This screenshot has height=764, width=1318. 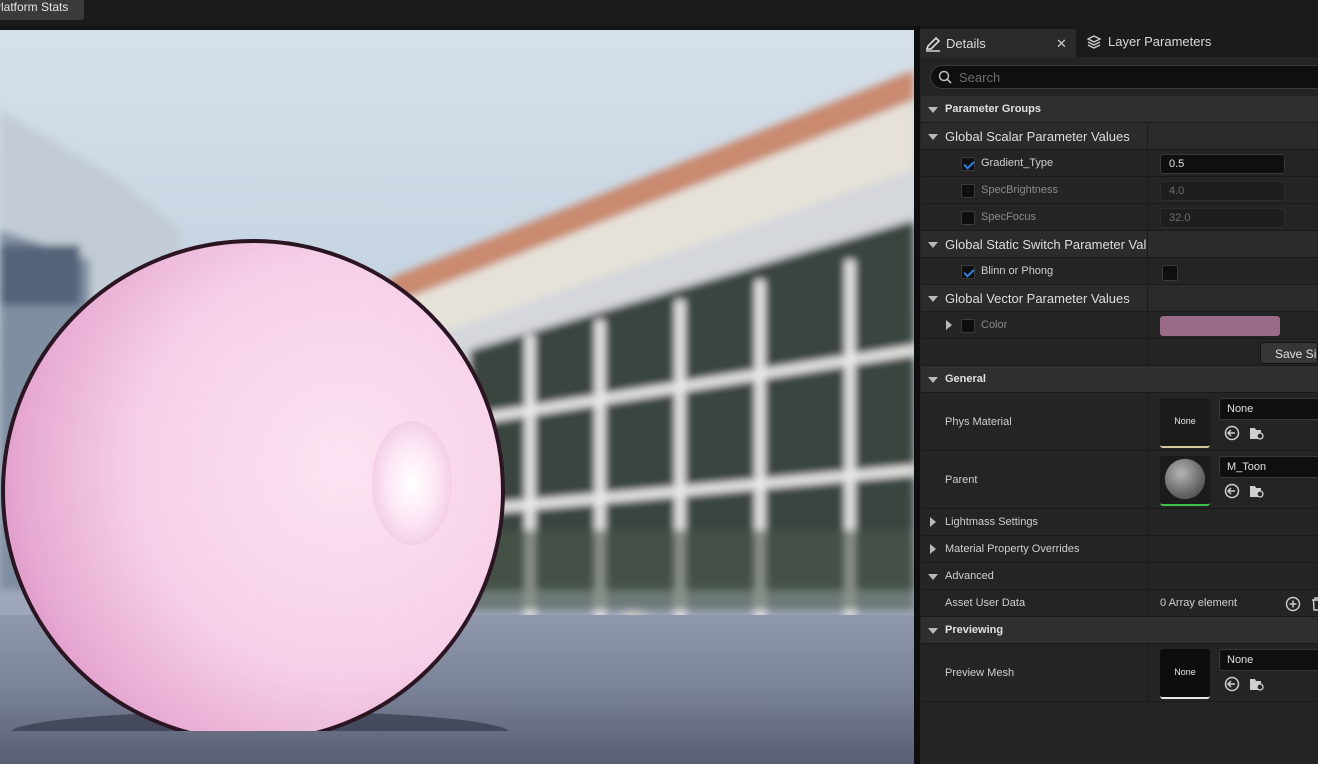 What do you see at coordinates (1119, 630) in the screenshot?
I see `section-previewing: Previewing` at bounding box center [1119, 630].